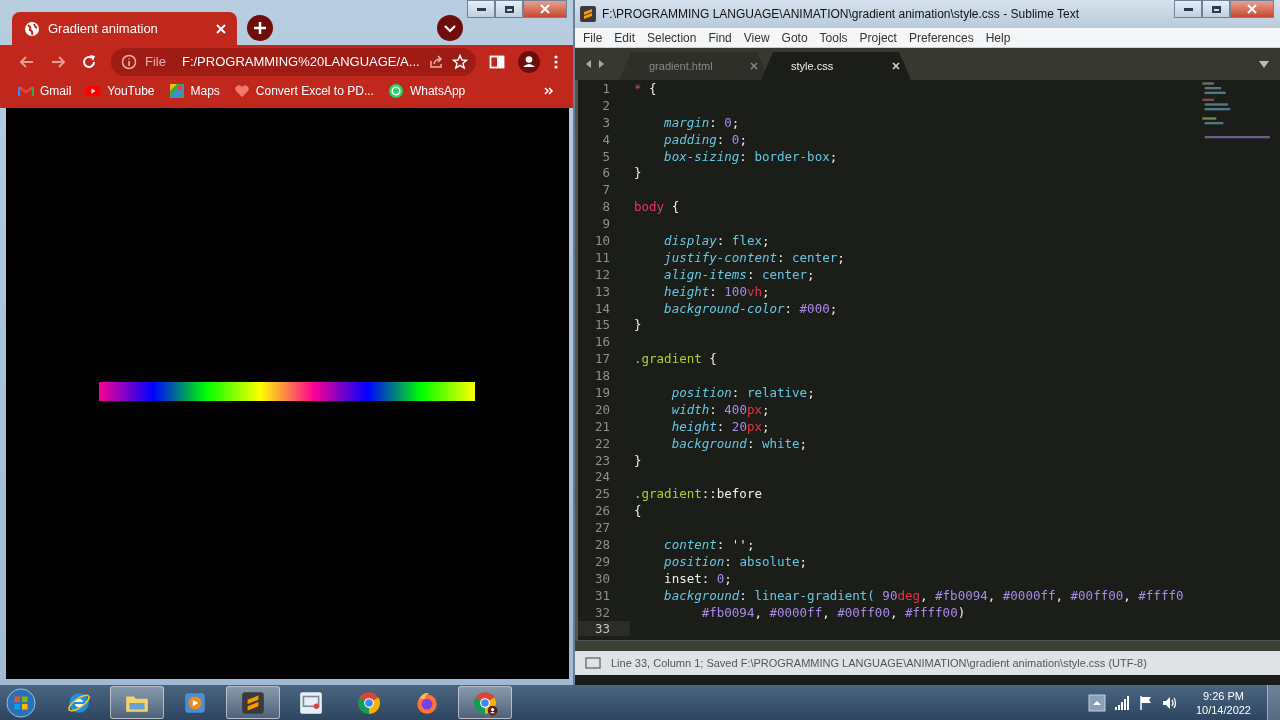  What do you see at coordinates (735, 409) in the screenshot?
I see `code-number: 400` at bounding box center [735, 409].